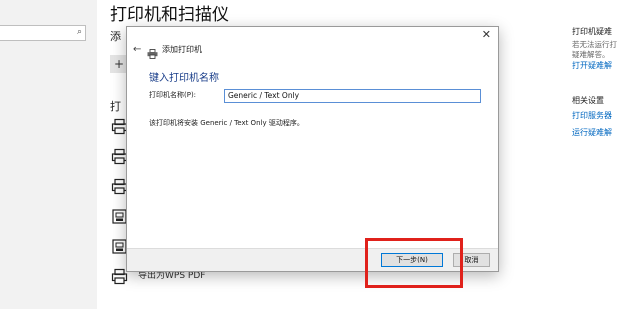  Describe the element at coordinates (486, 34) in the screenshot. I see `close-icon: ✕` at that location.